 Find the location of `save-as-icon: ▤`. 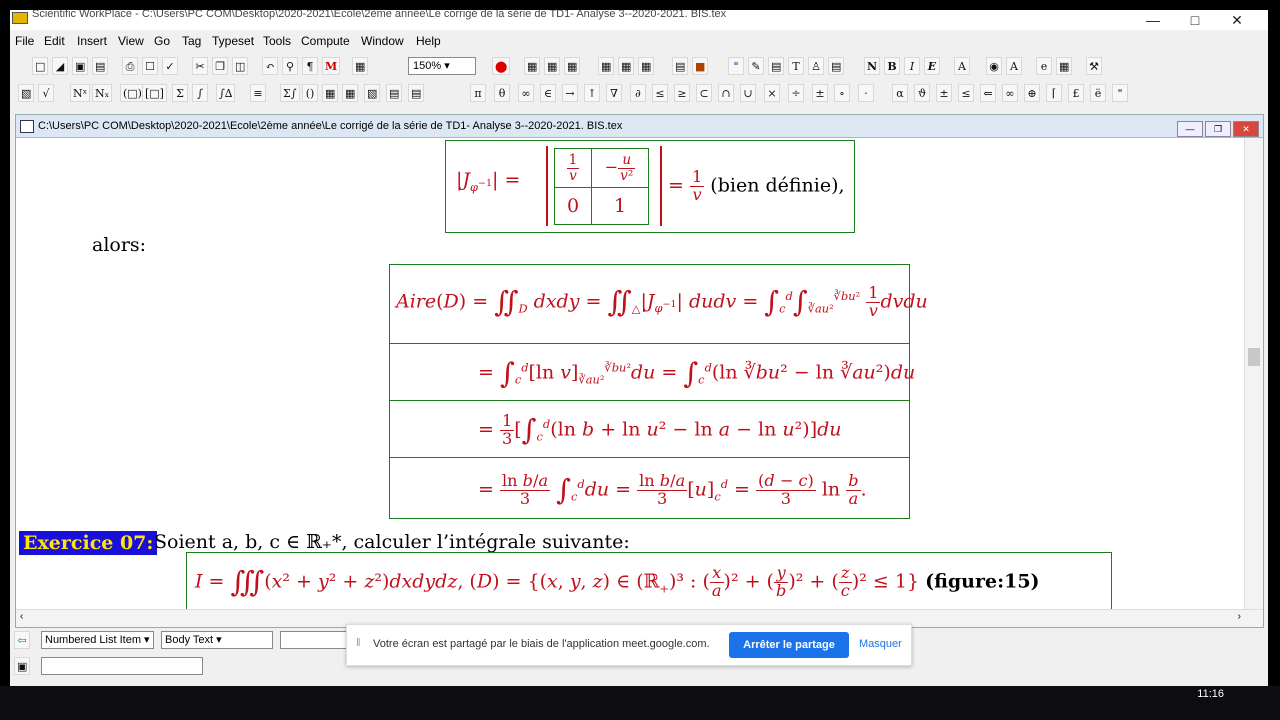

save-as-icon: ▤ is located at coordinates (100, 66).